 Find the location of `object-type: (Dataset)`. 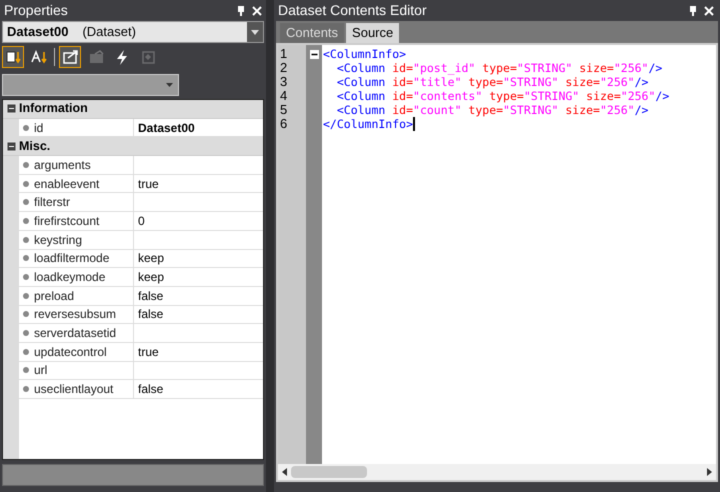

object-type: (Dataset) is located at coordinates (109, 32).